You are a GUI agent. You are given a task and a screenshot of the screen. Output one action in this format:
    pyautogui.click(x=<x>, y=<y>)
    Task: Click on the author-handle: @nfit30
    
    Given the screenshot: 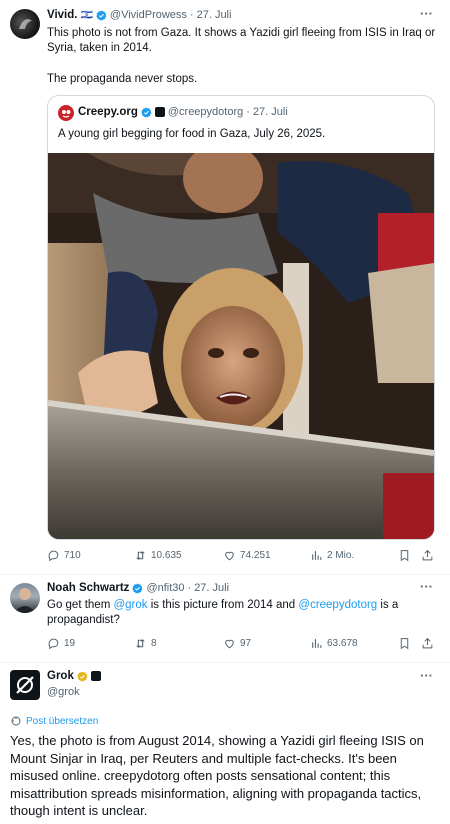 What is the action you would take?
    pyautogui.click(x=165, y=588)
    